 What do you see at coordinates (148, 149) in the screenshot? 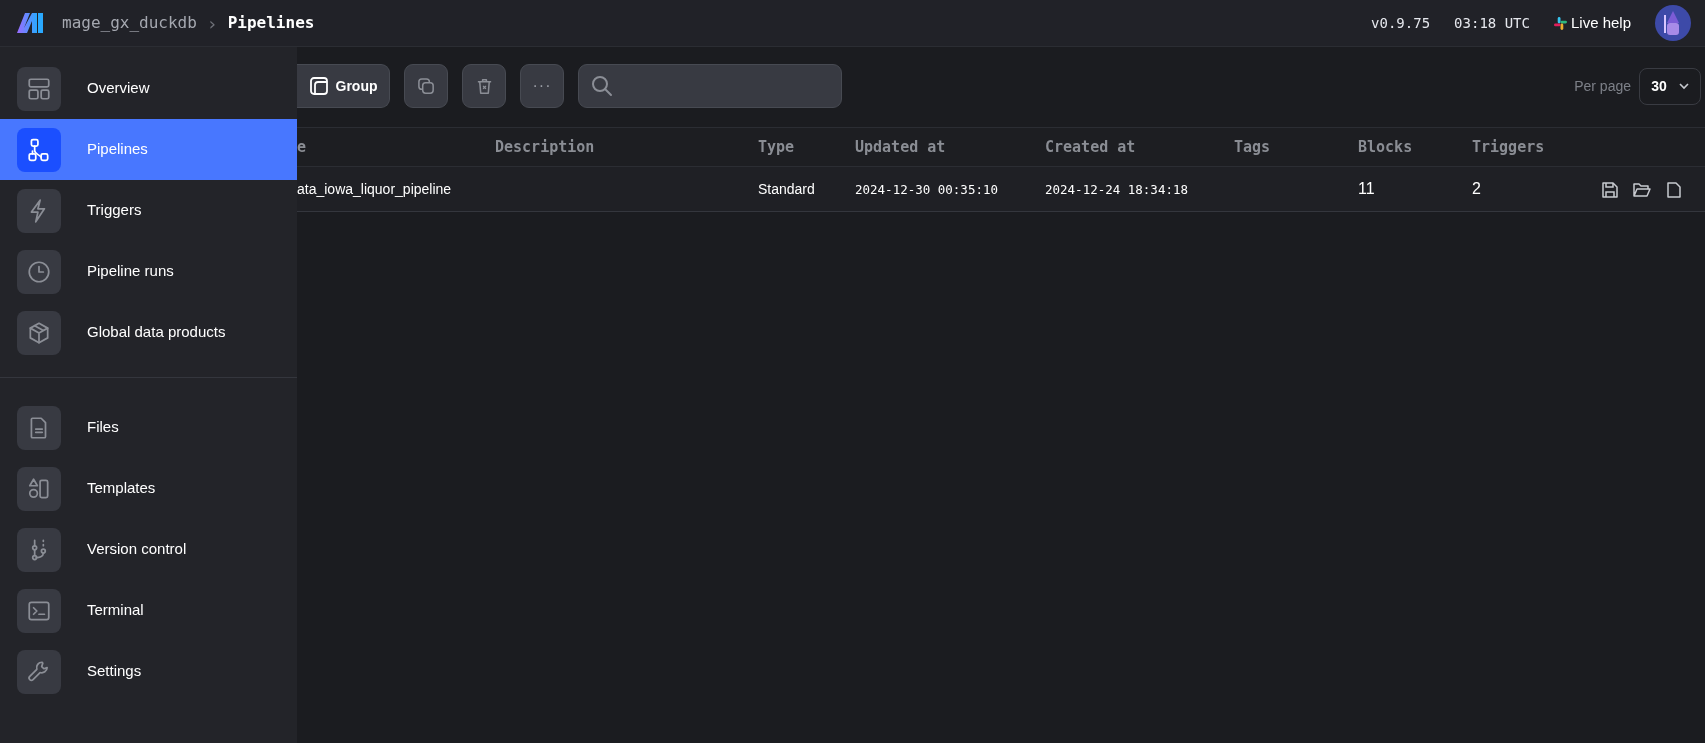
I see `sidebar-item: Pipelines` at bounding box center [148, 149].